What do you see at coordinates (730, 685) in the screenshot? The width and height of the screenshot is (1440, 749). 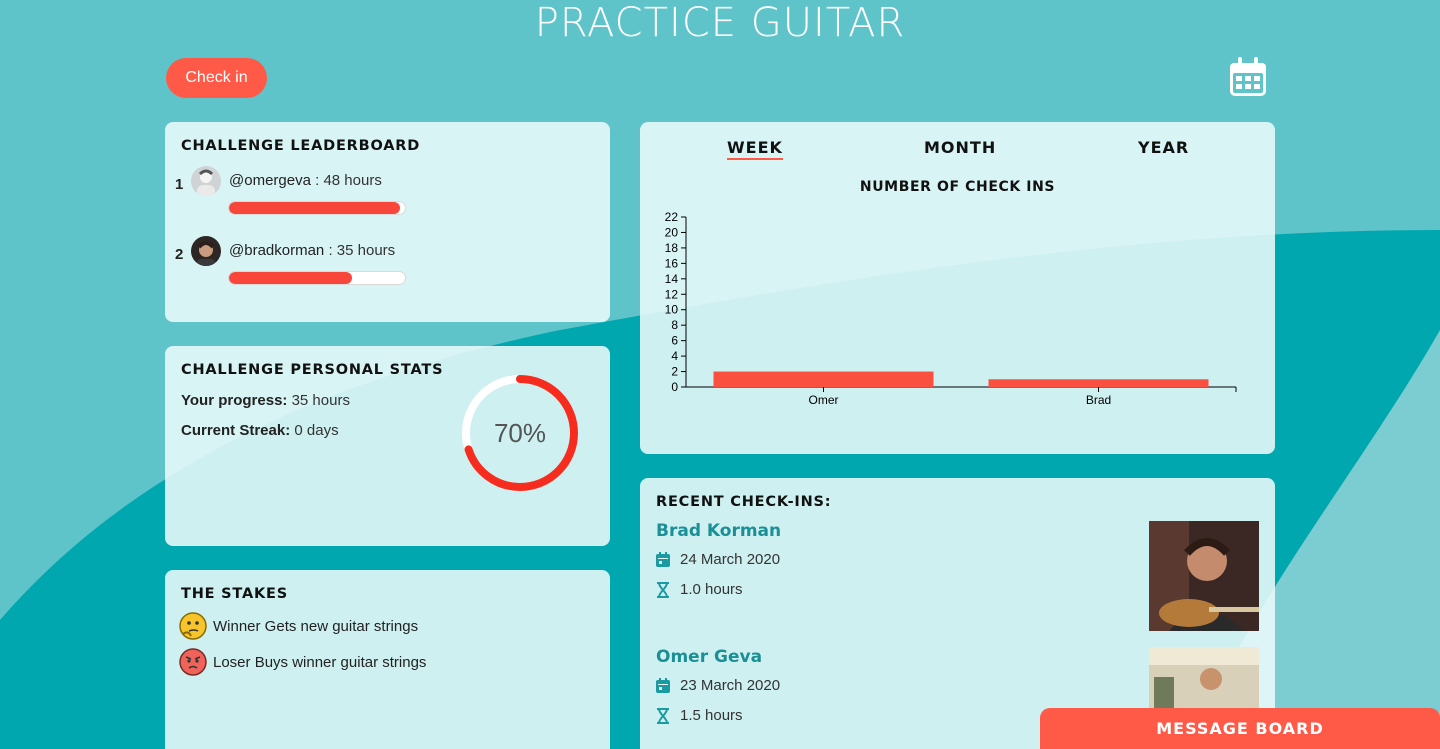 I see `checkin-date-text: 23 March 2020` at bounding box center [730, 685].